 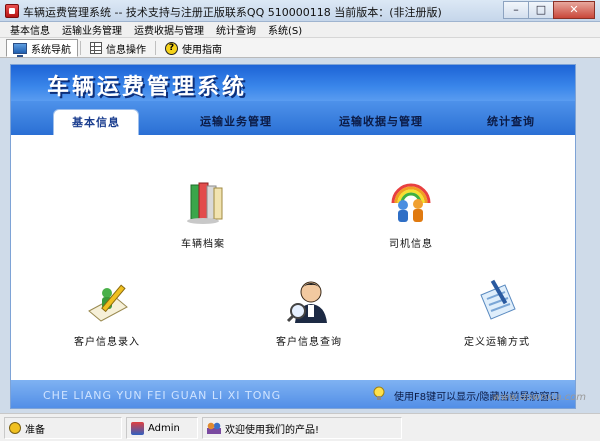 What do you see at coordinates (300, 48) in the screenshot?
I see `toolbar: 系统导航 信息操作 ? 使用指南` at bounding box center [300, 48].